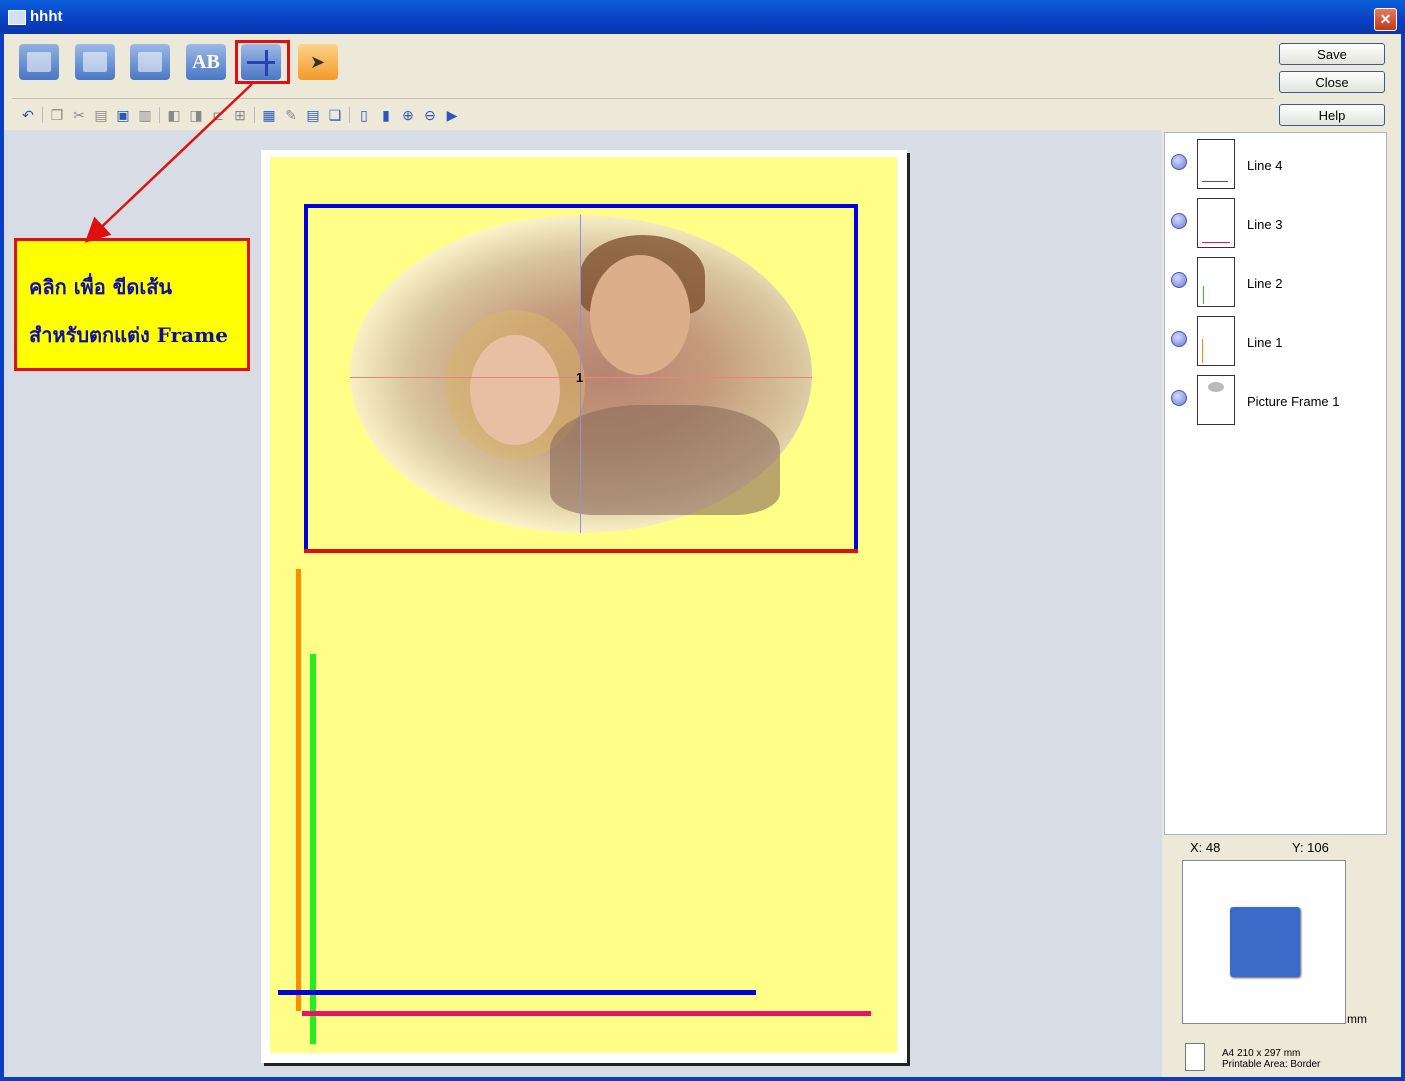 The image size is (1405, 1081). I want to click on paste-icon: ▤, so click(101, 115).